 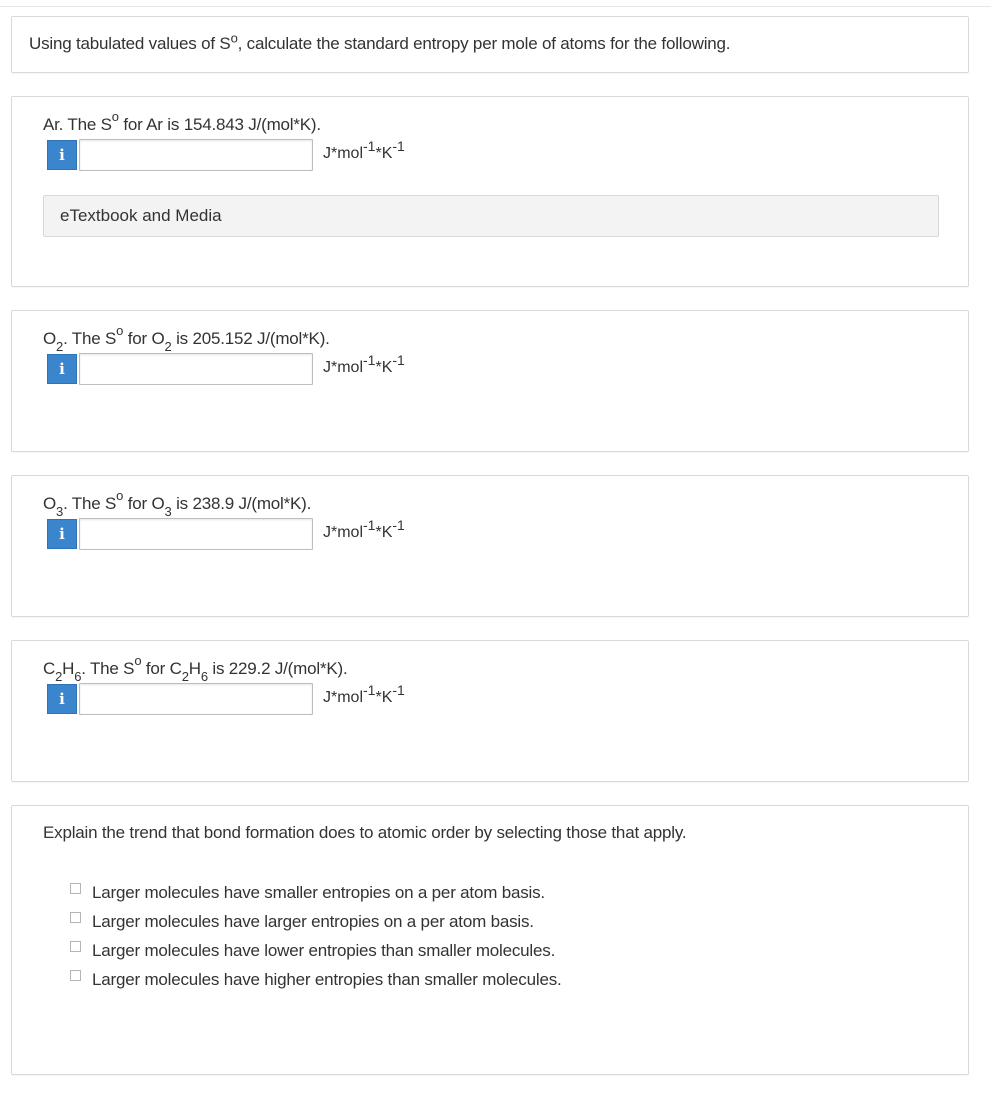 What do you see at coordinates (277, 668) in the screenshot?
I see `q-value-text: is 229.2 J/(mol*K).` at bounding box center [277, 668].